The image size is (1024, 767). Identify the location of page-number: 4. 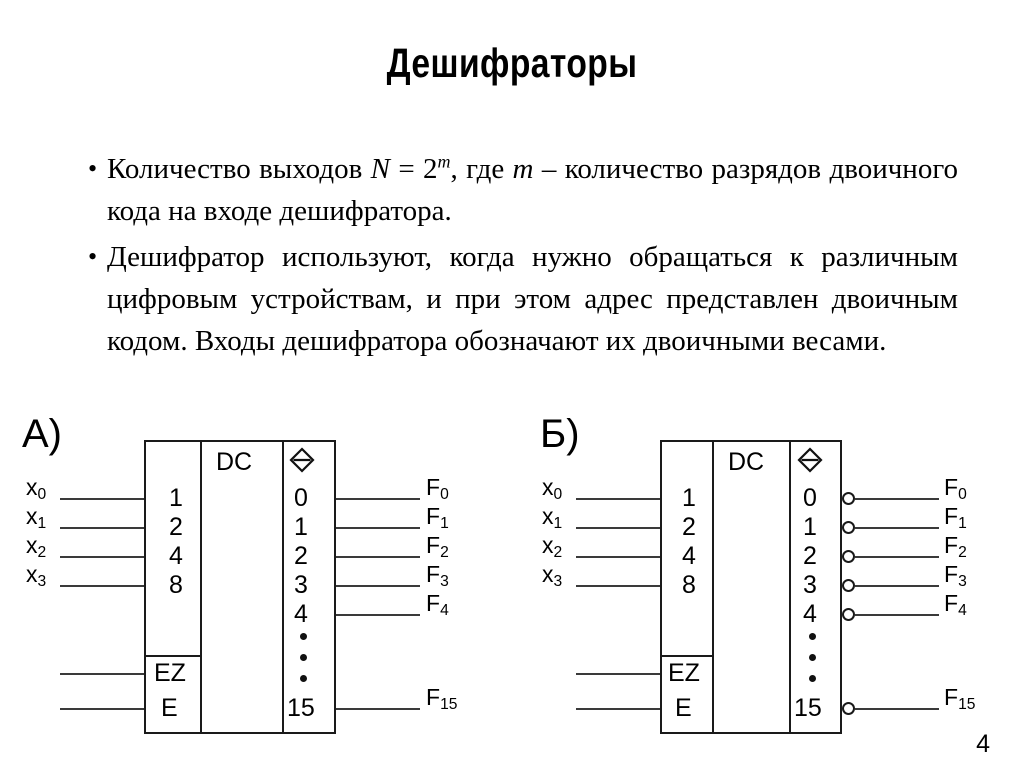
(983, 744).